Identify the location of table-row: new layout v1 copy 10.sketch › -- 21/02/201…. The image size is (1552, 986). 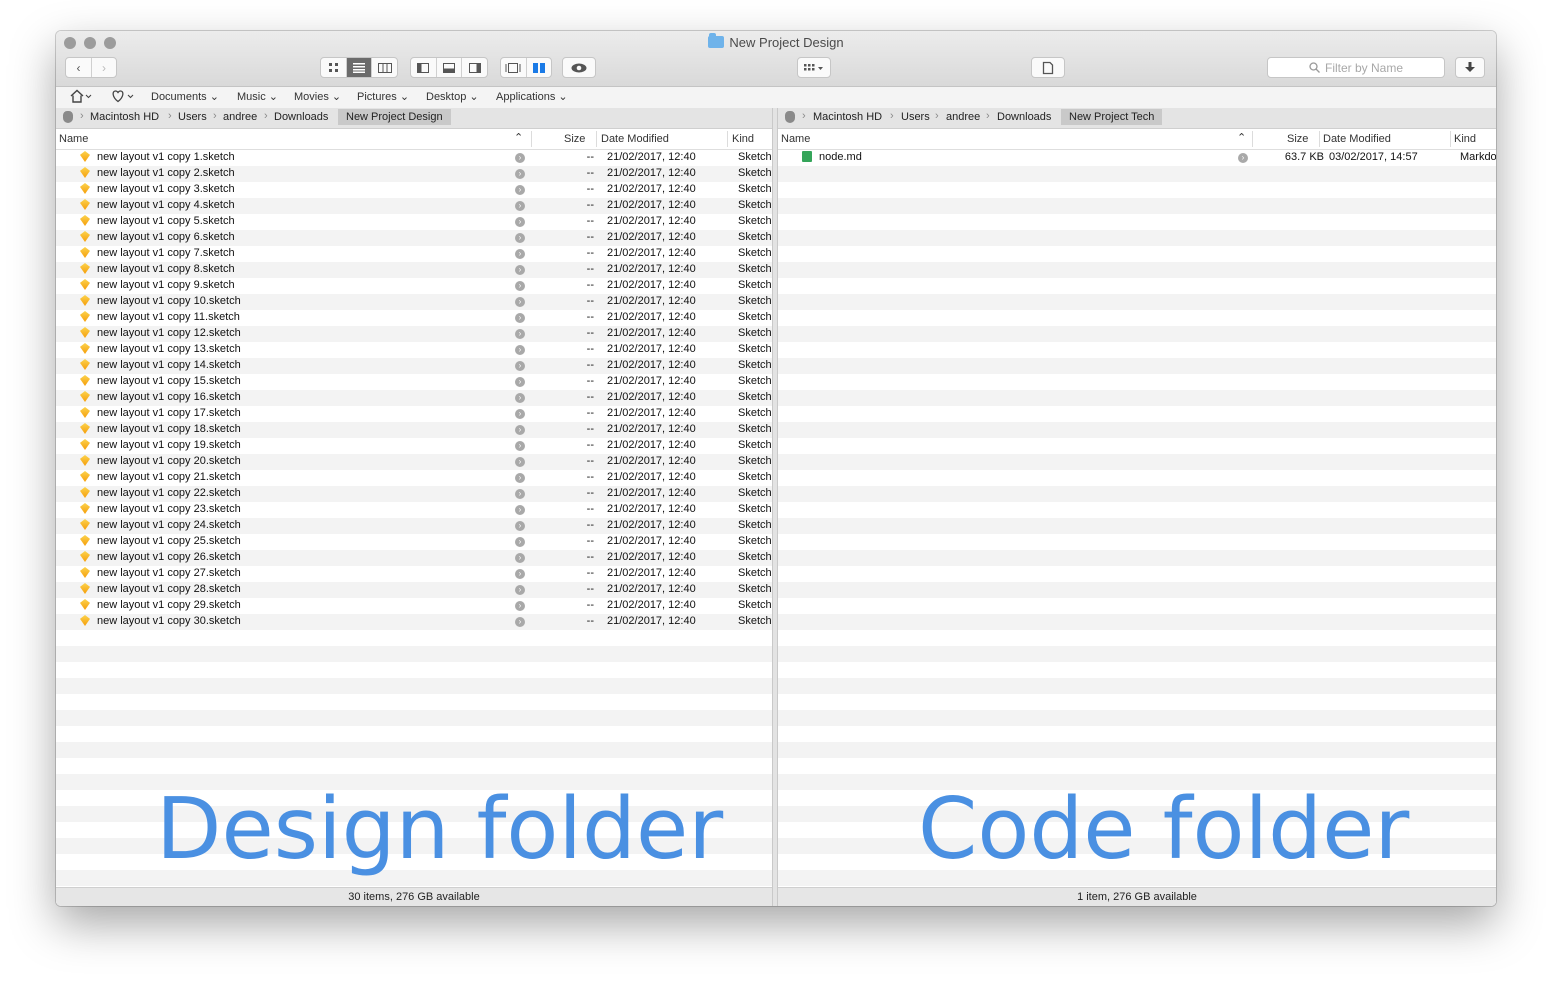
(414, 302).